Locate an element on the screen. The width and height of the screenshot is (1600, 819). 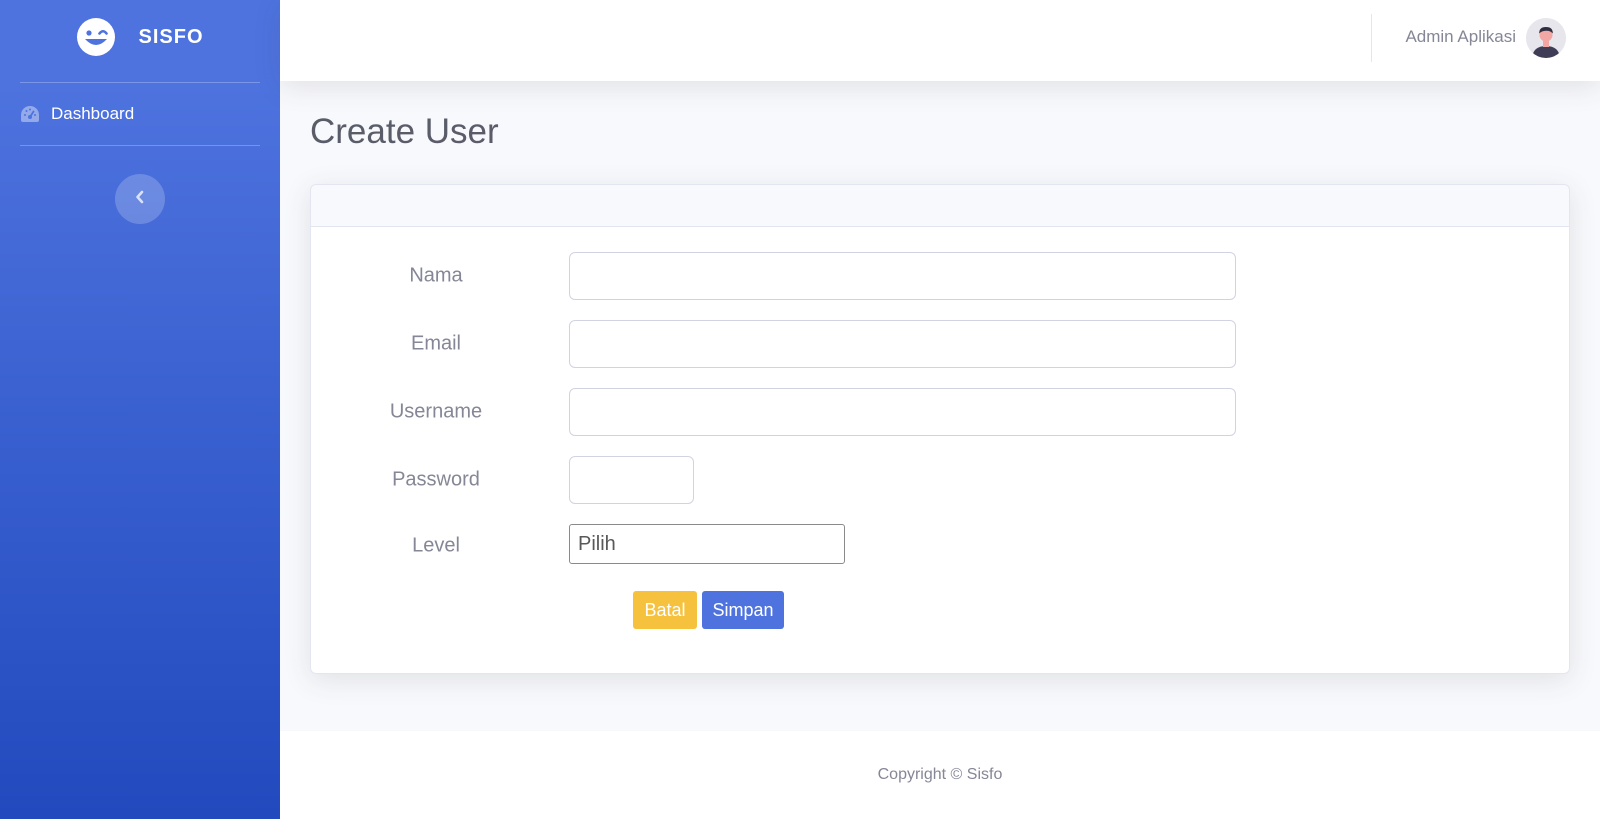
password-label: Password is located at coordinates (436, 479).